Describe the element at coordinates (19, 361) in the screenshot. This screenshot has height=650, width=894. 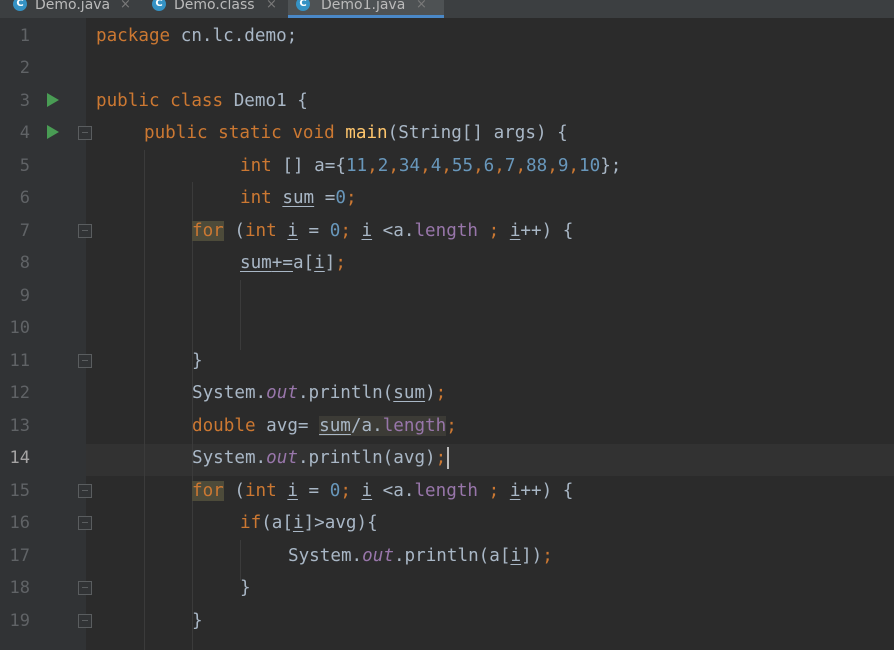
I see `line-number: 11` at that location.